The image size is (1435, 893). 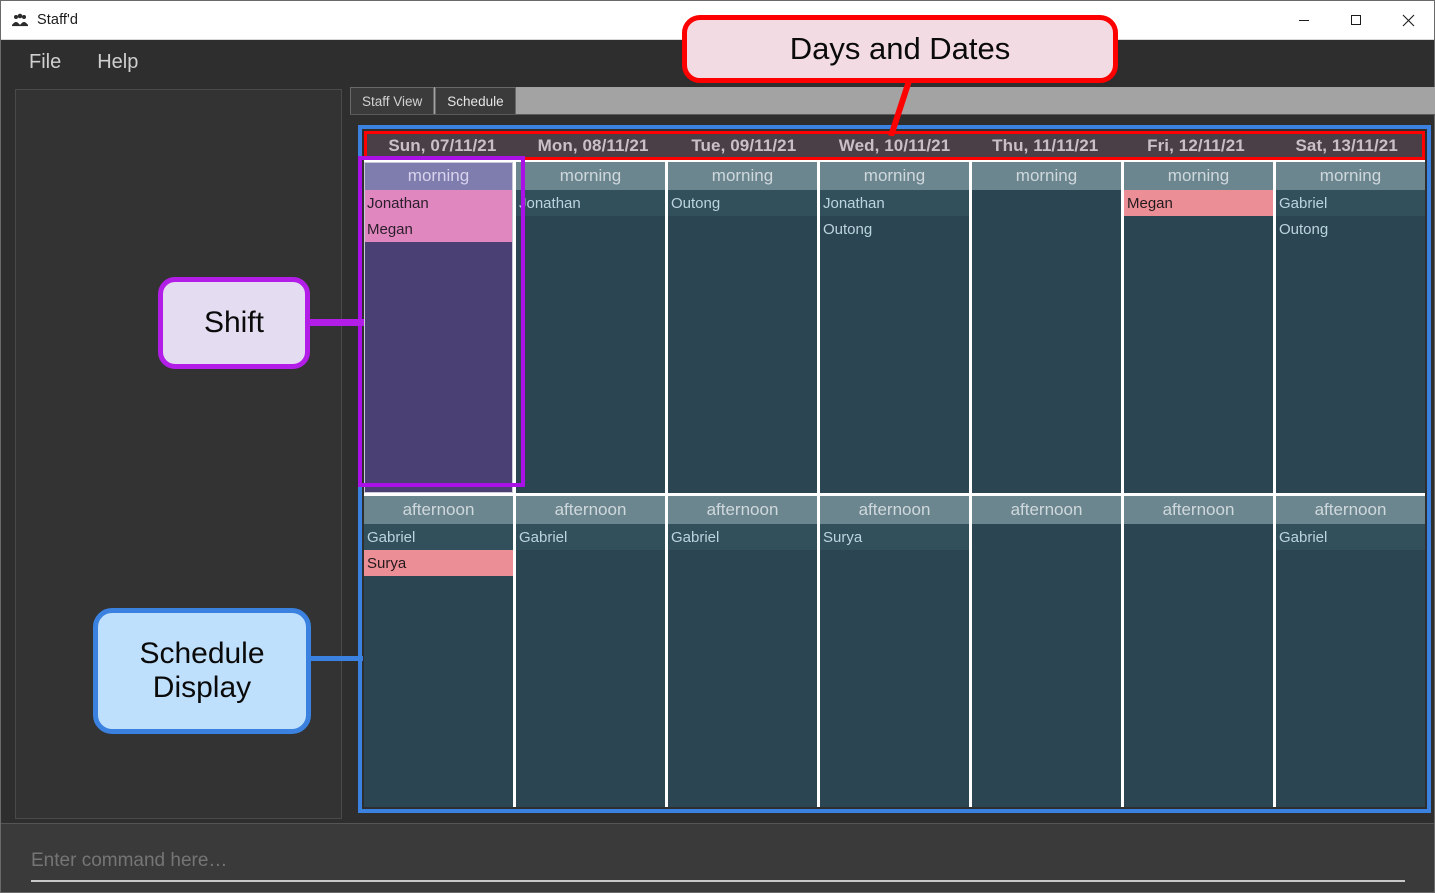 I want to click on day-header-cell: Fri, 12/11/21, so click(x=1196, y=145).